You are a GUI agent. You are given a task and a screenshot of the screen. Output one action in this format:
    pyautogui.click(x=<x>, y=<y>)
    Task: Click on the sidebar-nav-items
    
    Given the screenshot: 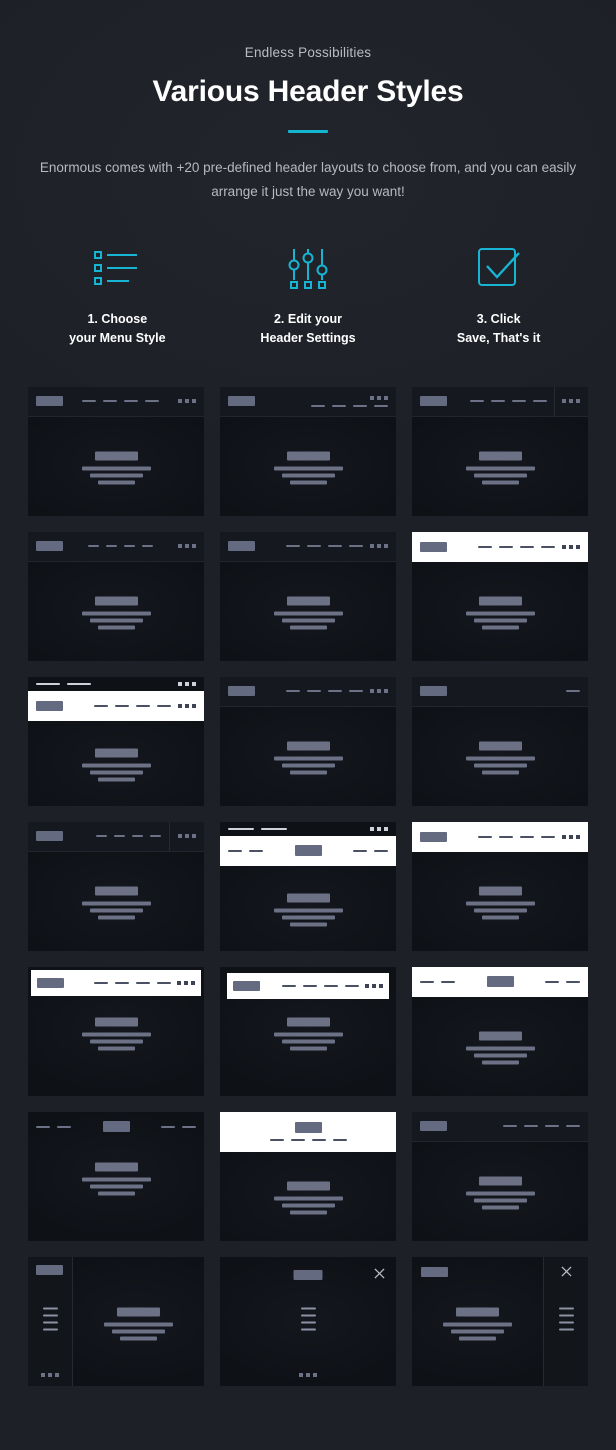 What is the action you would take?
    pyautogui.click(x=50, y=1319)
    